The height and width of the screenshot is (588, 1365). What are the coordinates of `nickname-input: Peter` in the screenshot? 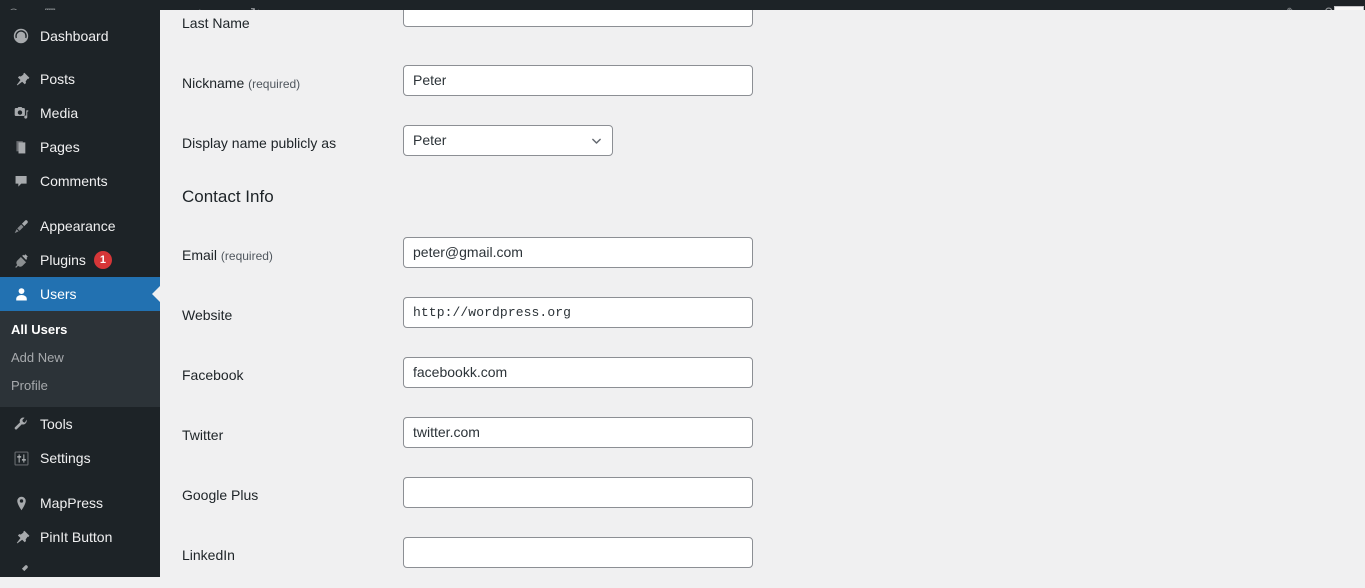 It's located at (578, 80).